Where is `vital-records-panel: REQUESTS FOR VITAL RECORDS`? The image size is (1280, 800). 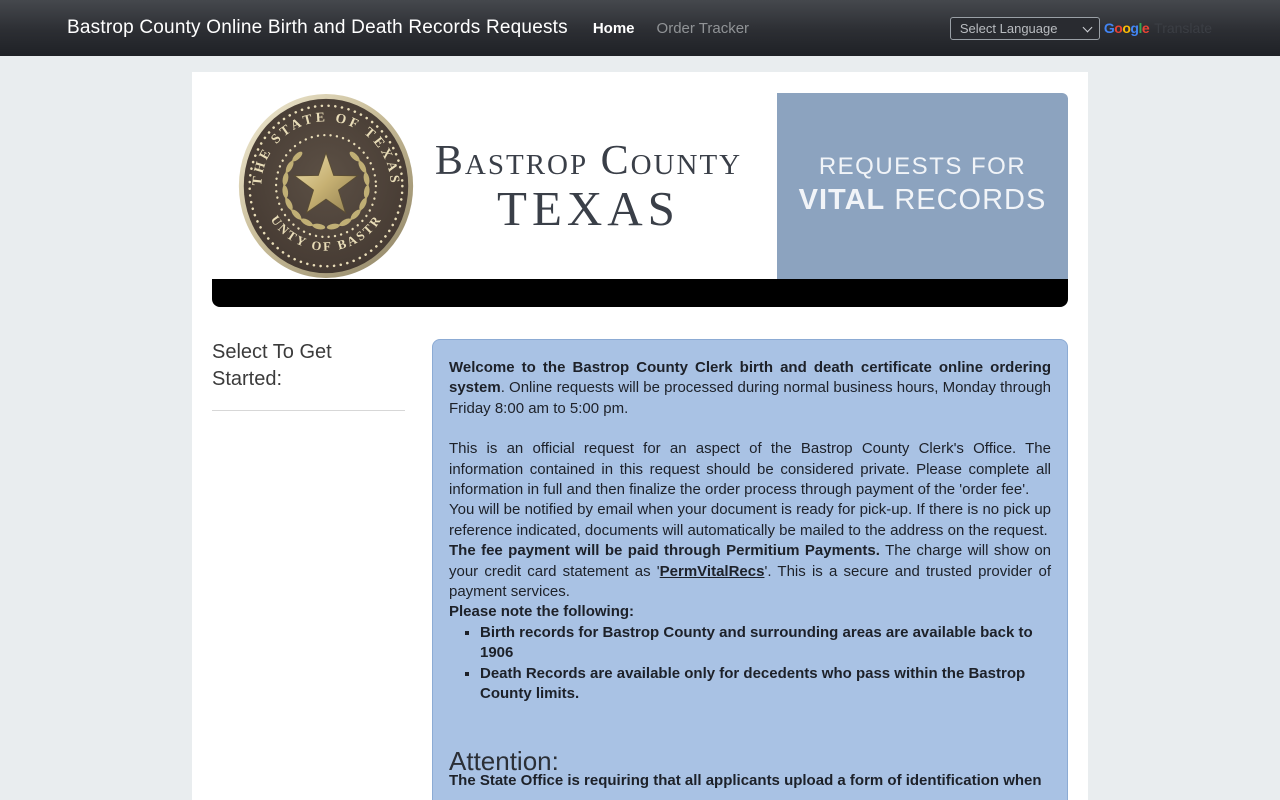
vital-records-panel: REQUESTS FOR VITAL RECORDS is located at coordinates (922, 186).